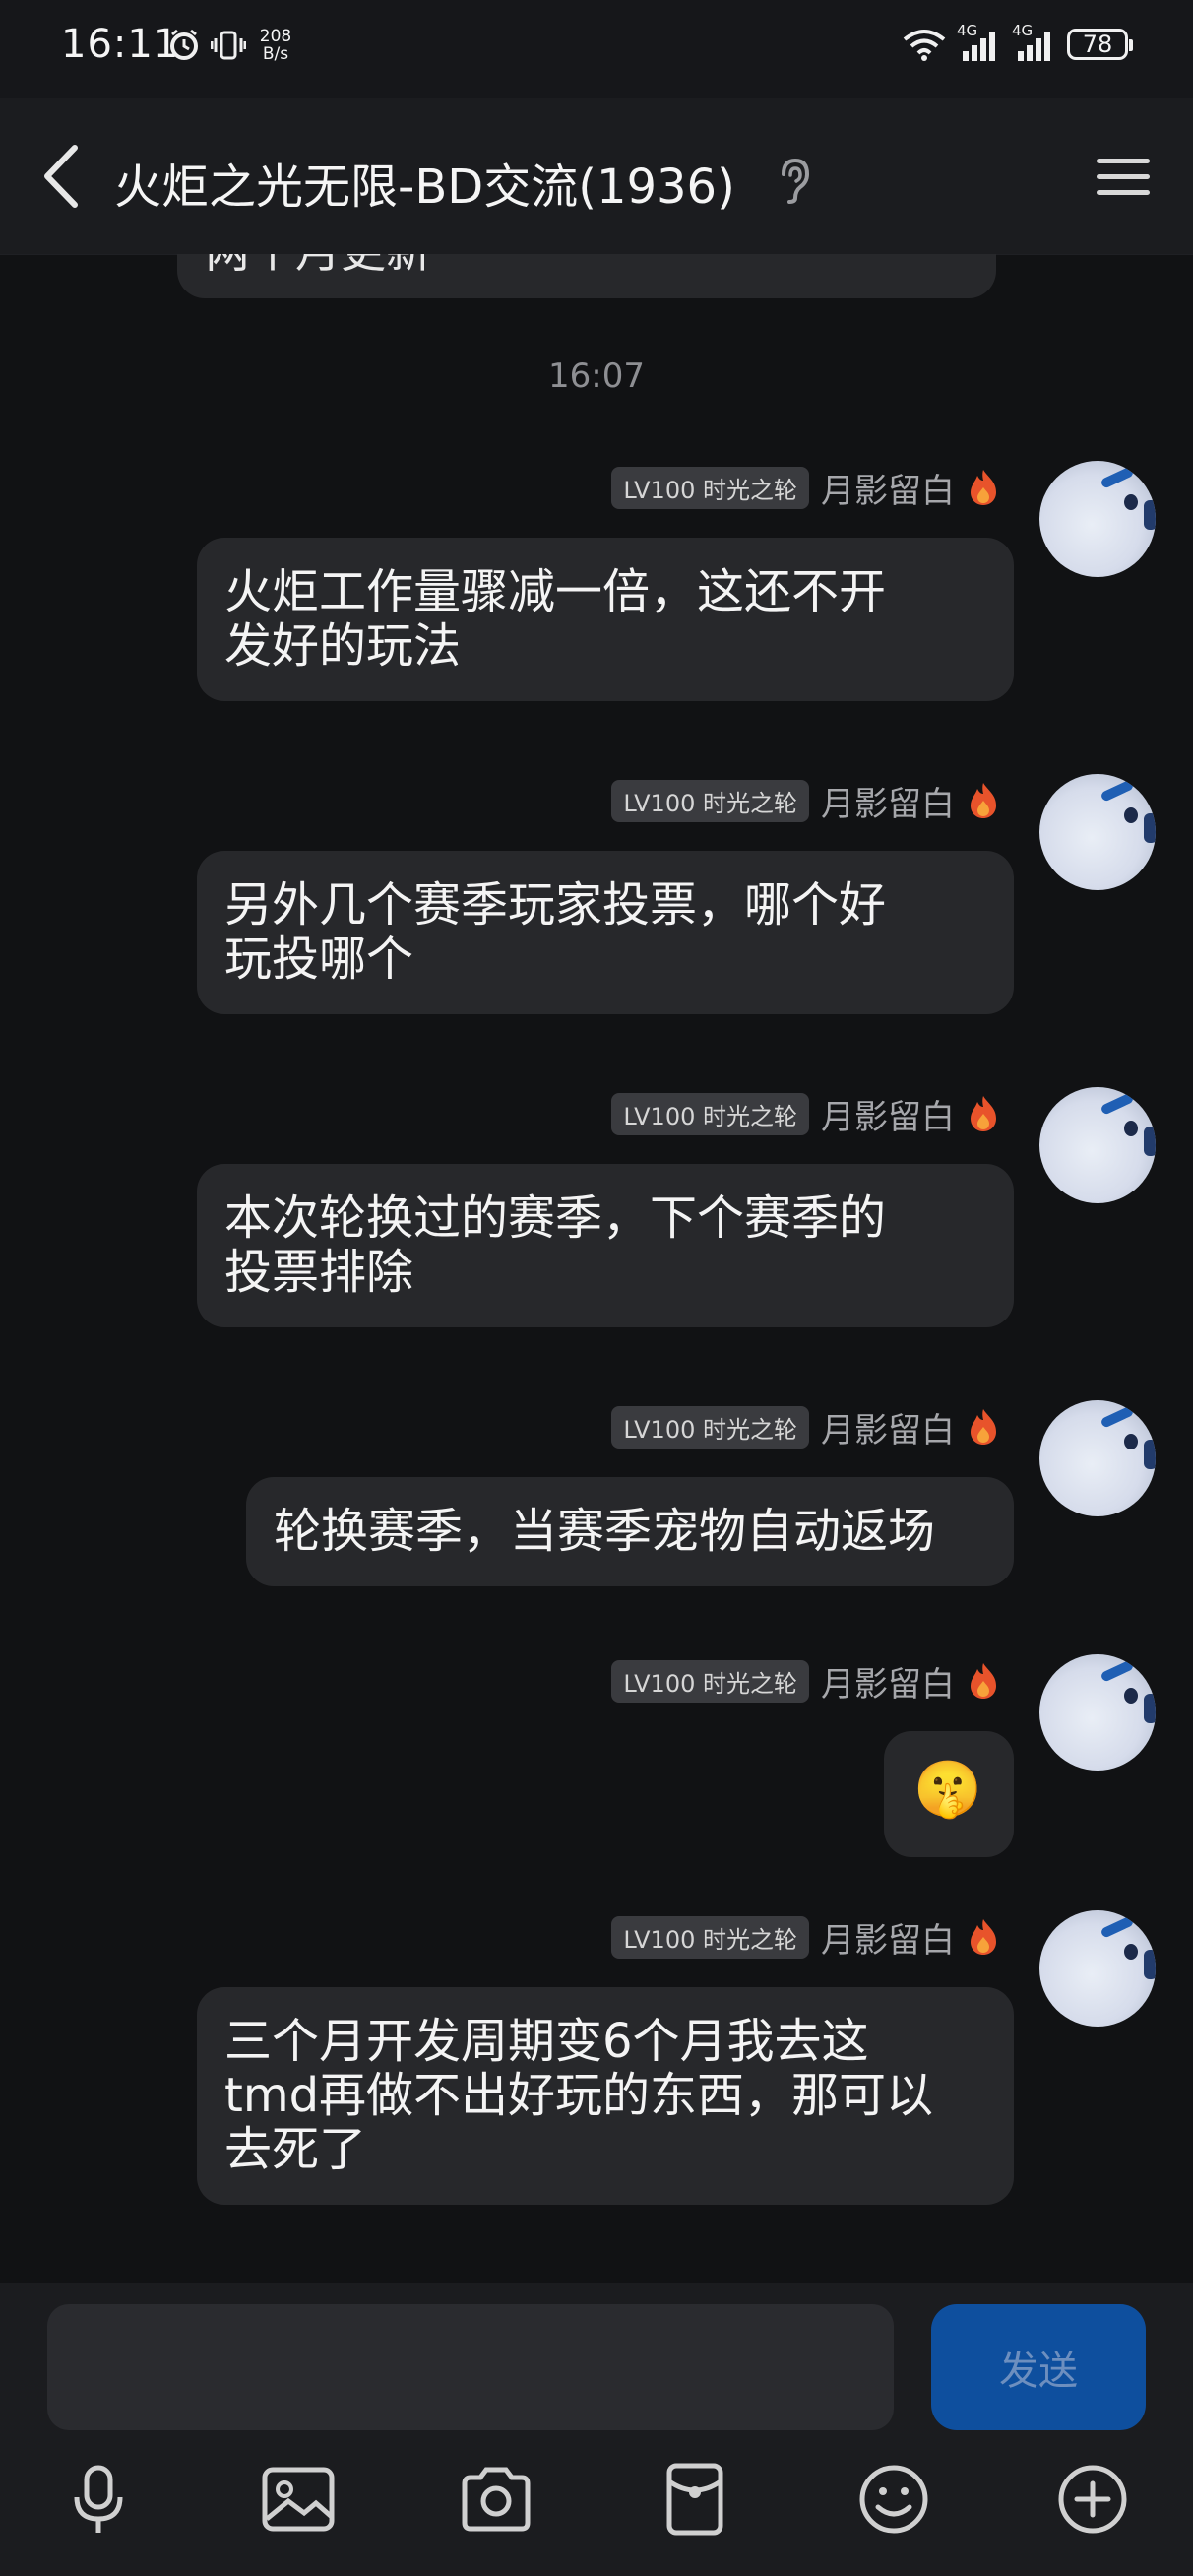  I want to click on message-text-line: 三个月开发周期变6个月我去这, so click(546, 2041).